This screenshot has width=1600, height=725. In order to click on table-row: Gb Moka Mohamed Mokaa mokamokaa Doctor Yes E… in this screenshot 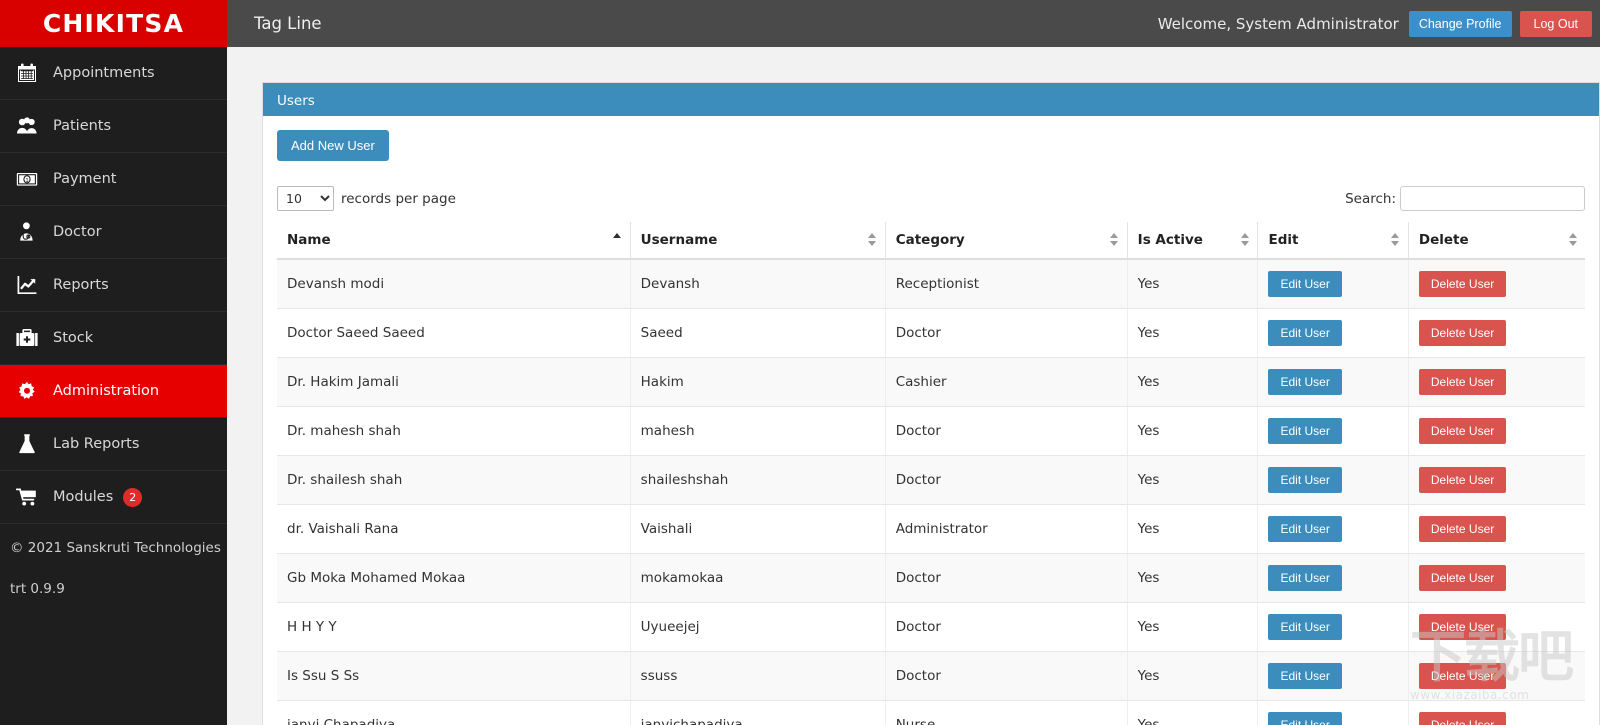, I will do `click(931, 578)`.